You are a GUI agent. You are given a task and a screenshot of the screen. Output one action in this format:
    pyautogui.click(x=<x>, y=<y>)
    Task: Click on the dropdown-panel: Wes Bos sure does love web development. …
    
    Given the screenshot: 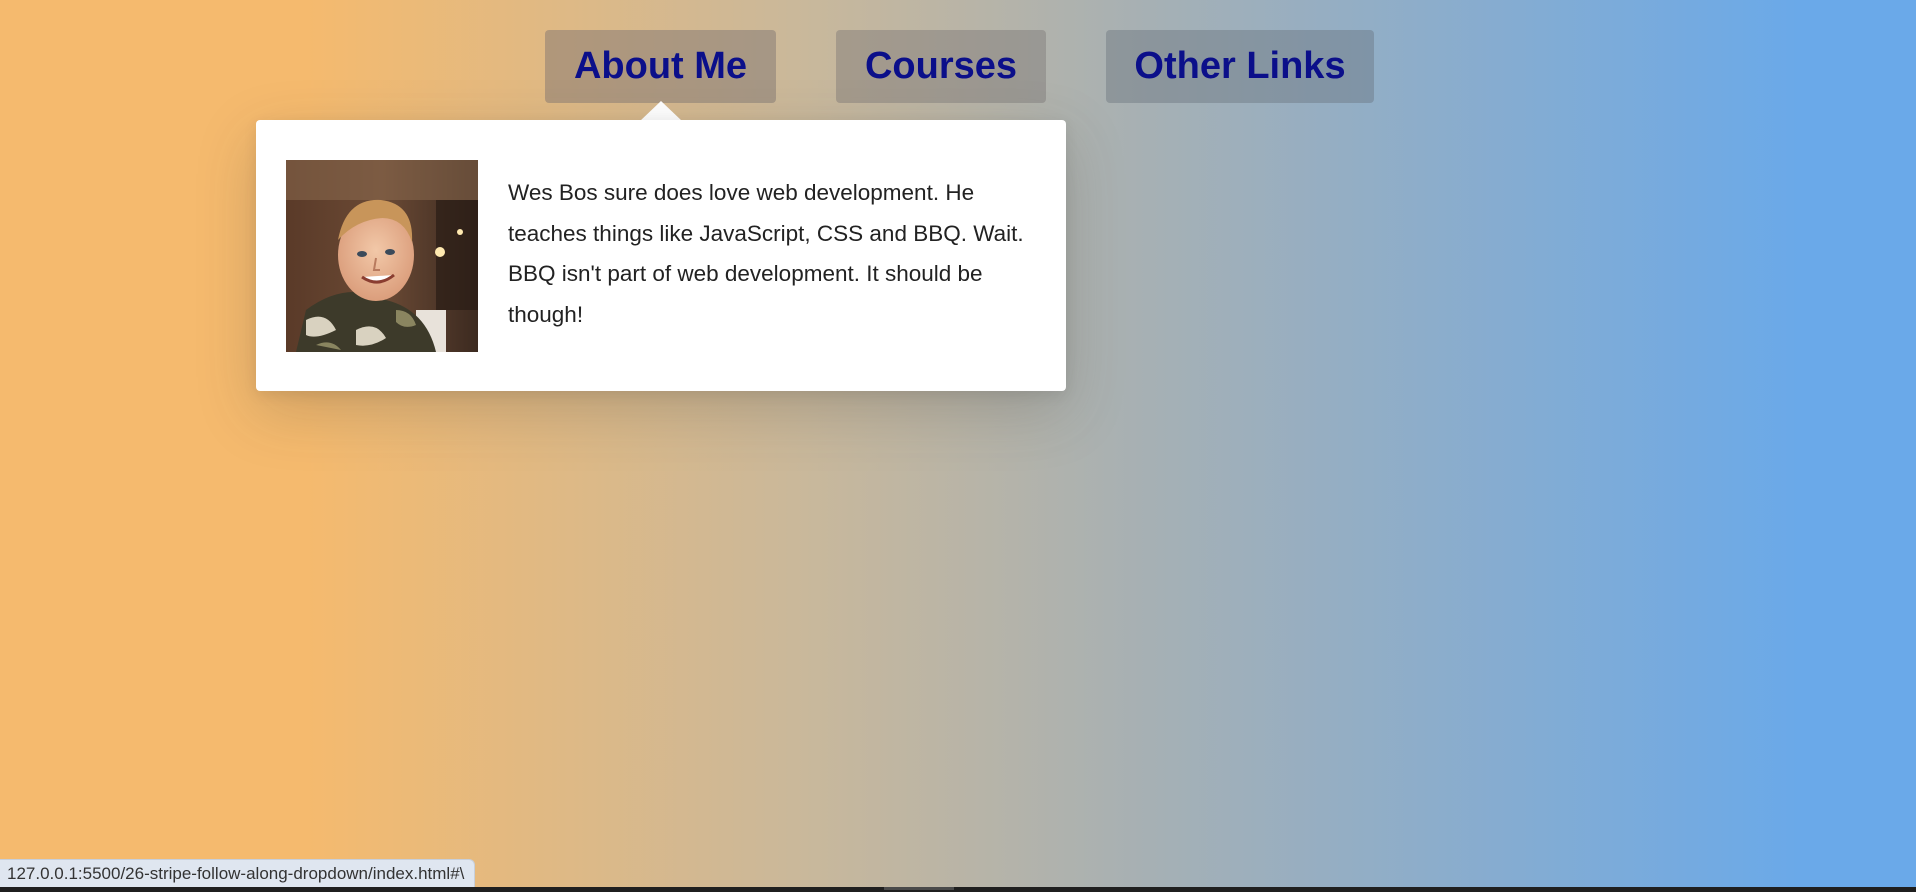 What is the action you would take?
    pyautogui.click(x=661, y=255)
    